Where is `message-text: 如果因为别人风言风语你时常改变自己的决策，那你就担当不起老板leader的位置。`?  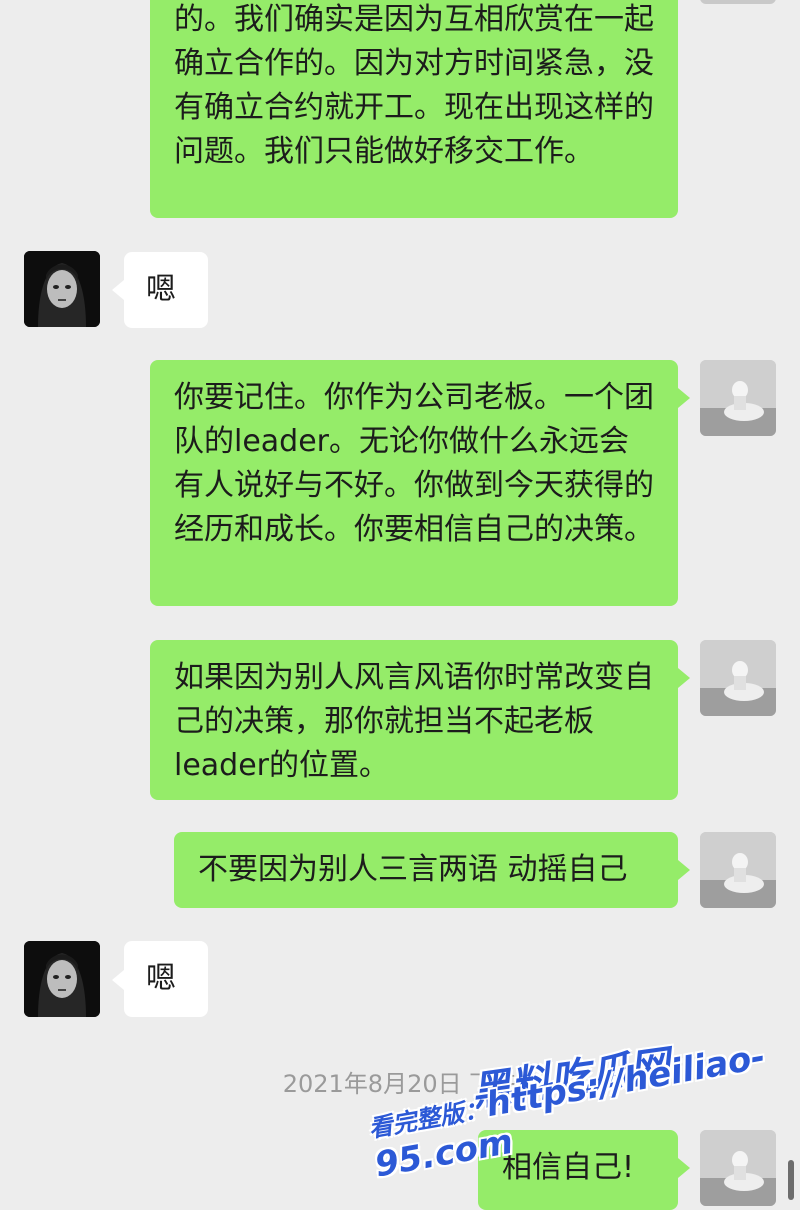
message-text: 如果因为别人风言风语你时常改变自己的决策，那你就担当不起老板leader的位置。 is located at coordinates (414, 721).